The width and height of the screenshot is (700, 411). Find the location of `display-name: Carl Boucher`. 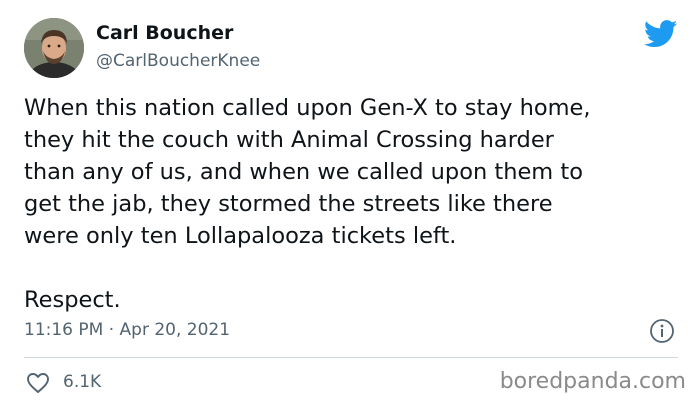

display-name: Carl Boucher is located at coordinates (164, 33).